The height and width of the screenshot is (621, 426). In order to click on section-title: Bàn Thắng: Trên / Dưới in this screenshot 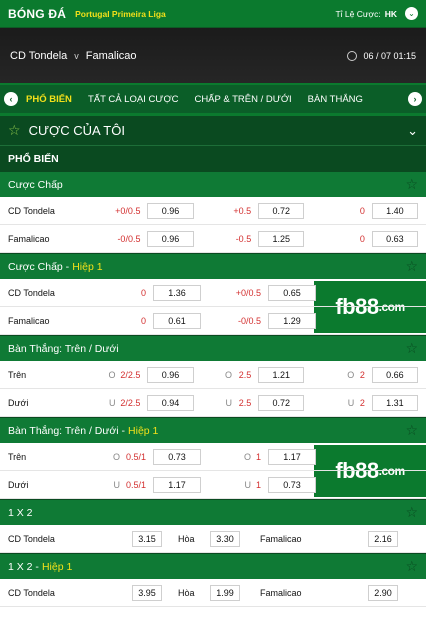, I will do `click(63, 348)`.